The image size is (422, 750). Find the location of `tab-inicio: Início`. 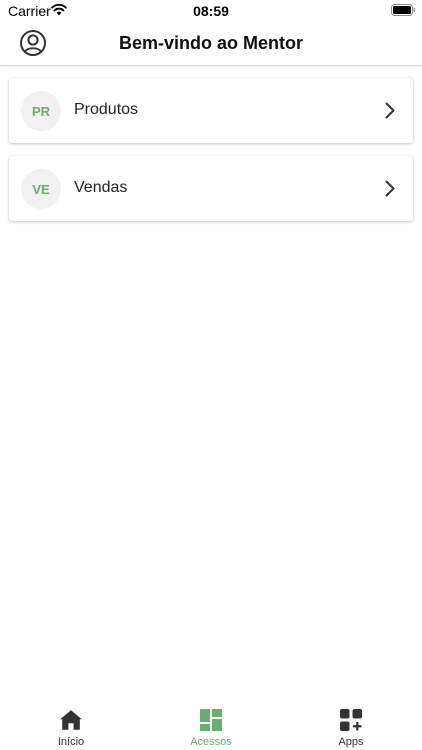

tab-inicio: Início is located at coordinates (71, 729).